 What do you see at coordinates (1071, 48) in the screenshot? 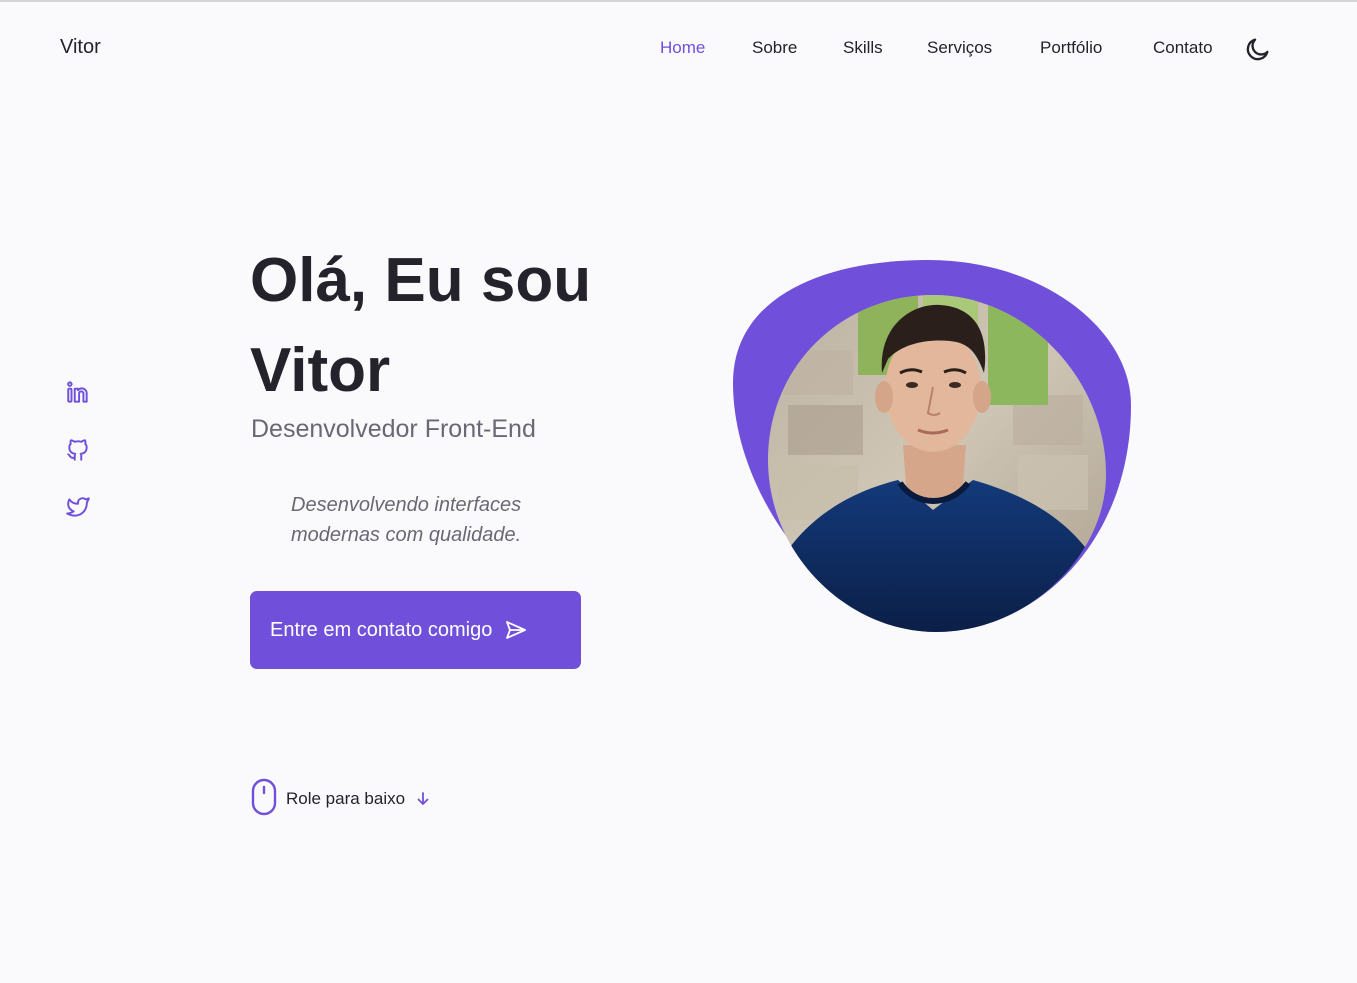
I see `nav-portfolio: Portfólio` at bounding box center [1071, 48].